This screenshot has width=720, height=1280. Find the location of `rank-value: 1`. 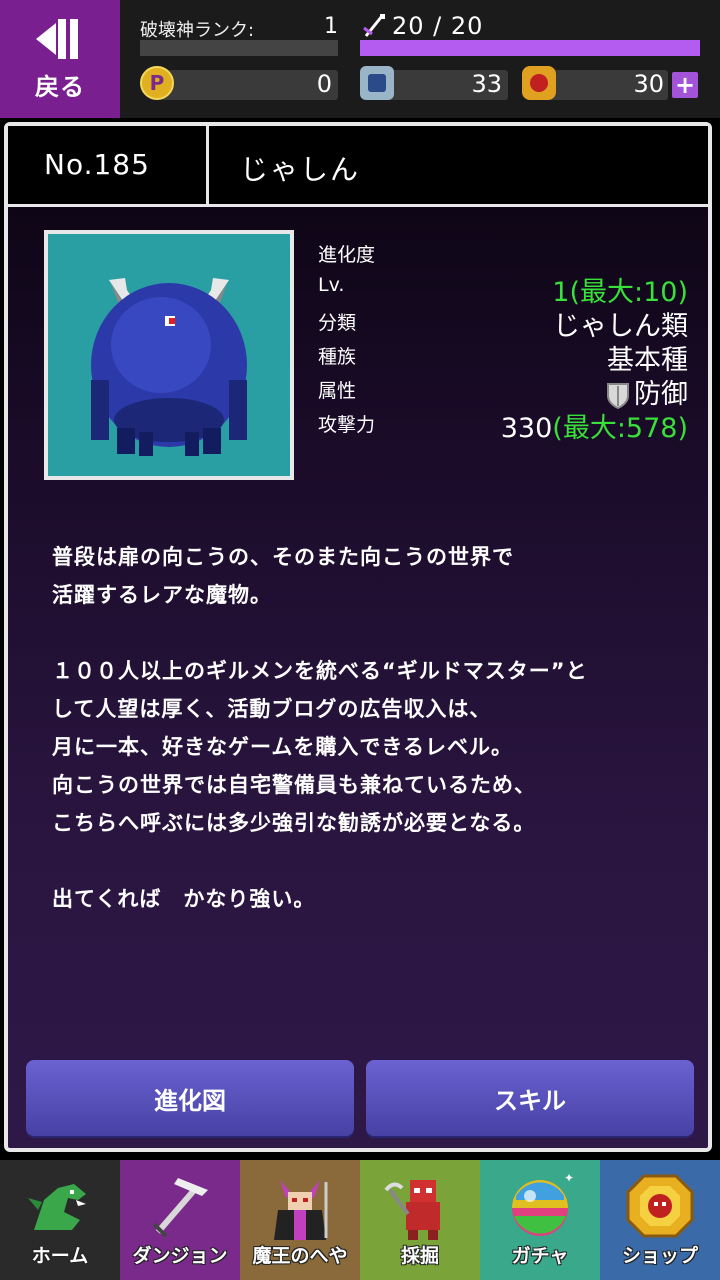

rank-value: 1 is located at coordinates (331, 26).